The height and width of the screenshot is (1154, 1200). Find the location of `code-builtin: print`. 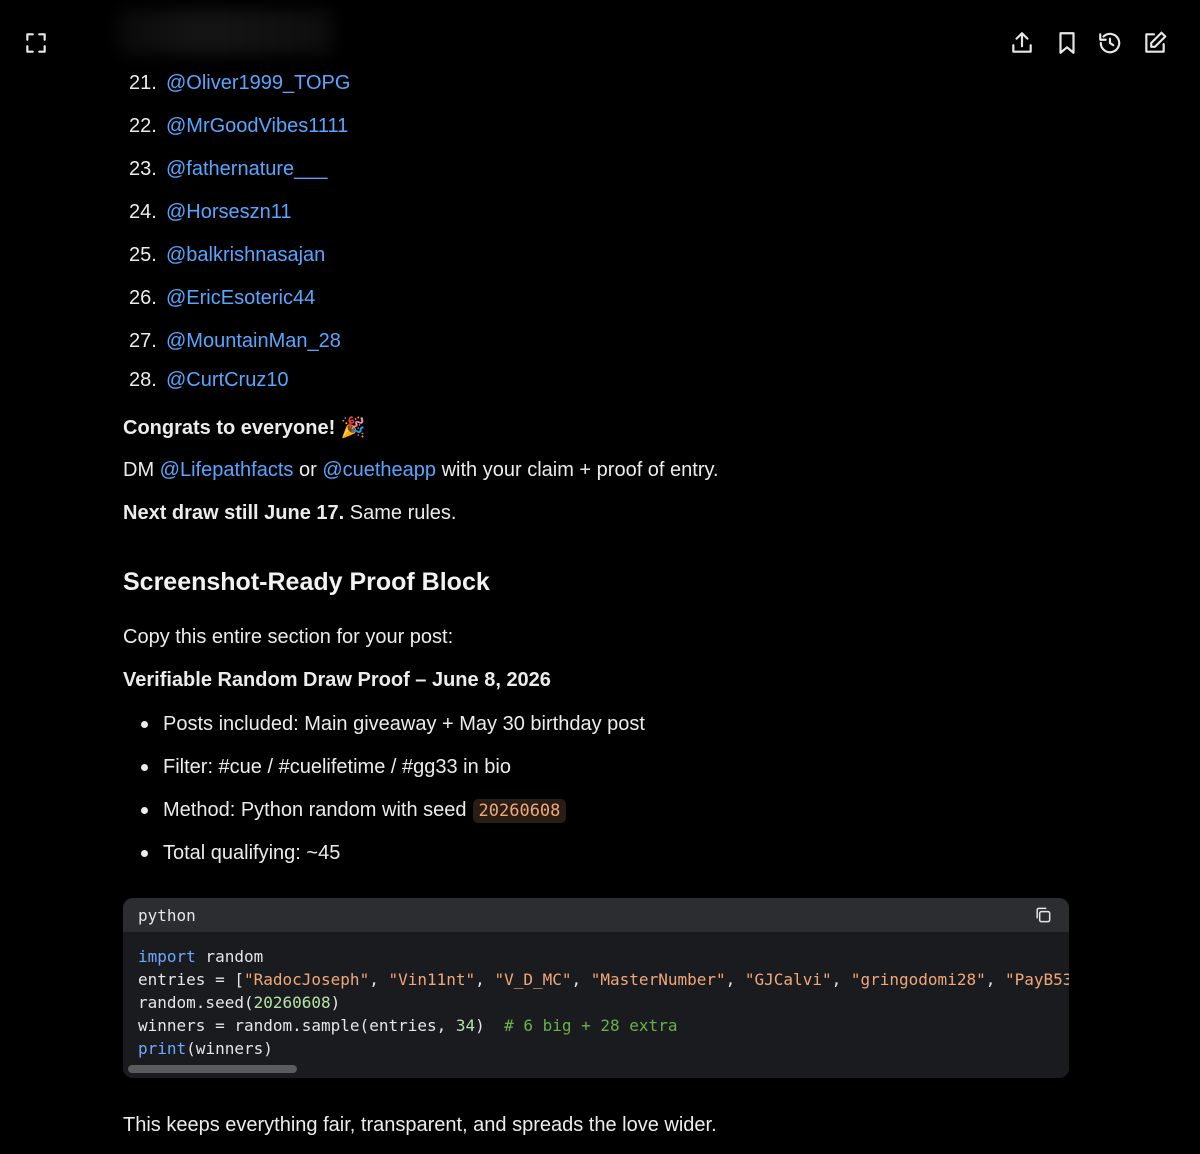

code-builtin: print is located at coordinates (162, 1048).